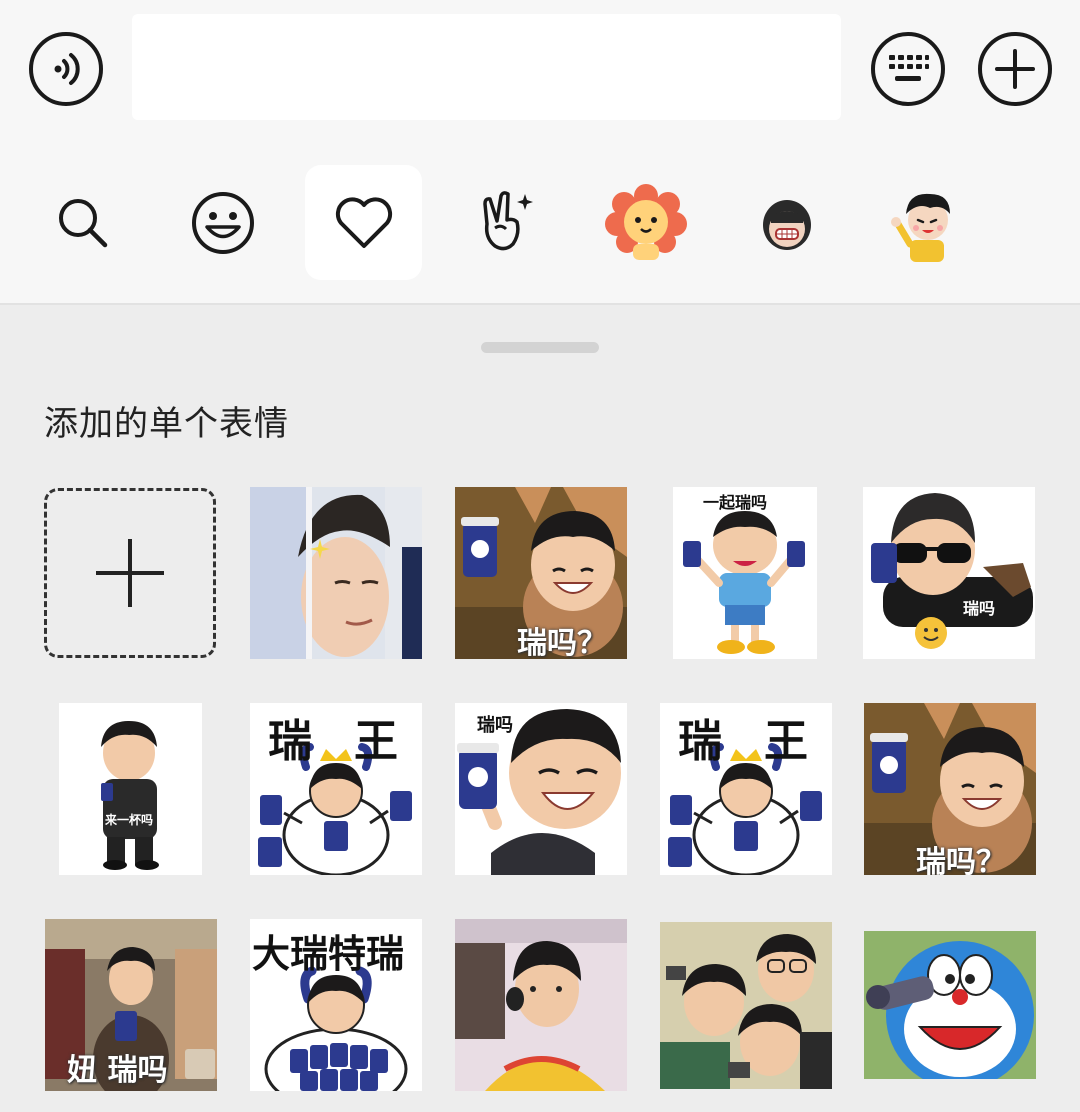 This screenshot has width=1080, height=1112. Describe the element at coordinates (540, 347) in the screenshot. I see `drag-handle` at that location.